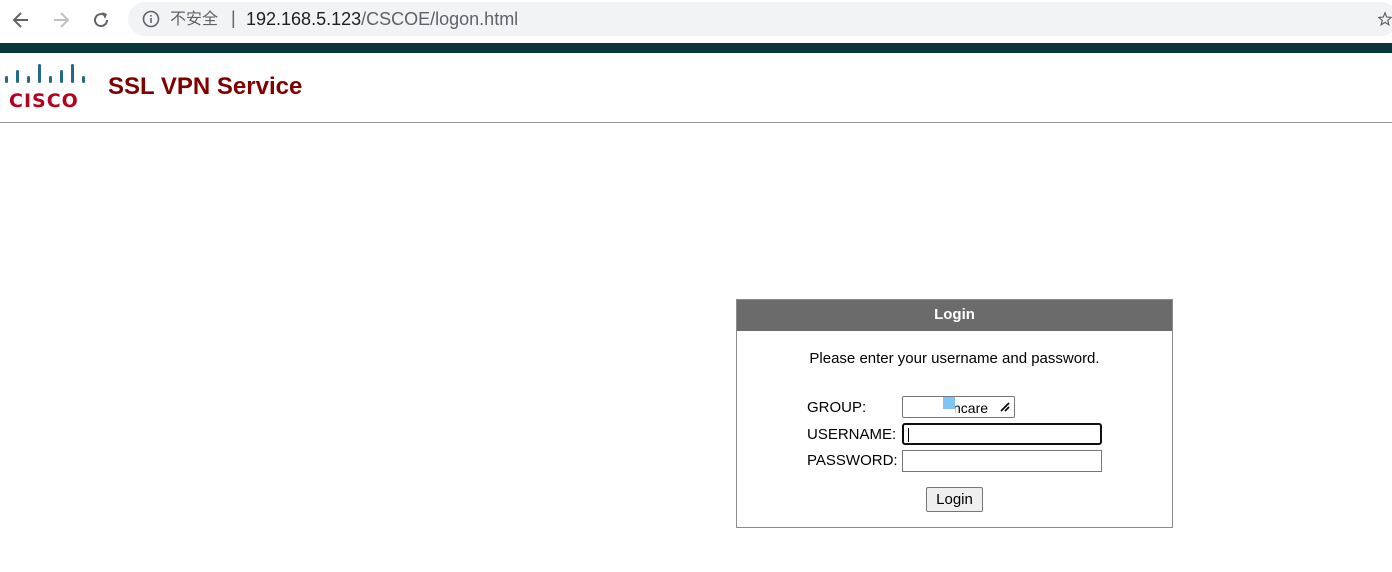 The width and height of the screenshot is (1392, 572). I want to click on login-panel-title: Login, so click(954, 315).